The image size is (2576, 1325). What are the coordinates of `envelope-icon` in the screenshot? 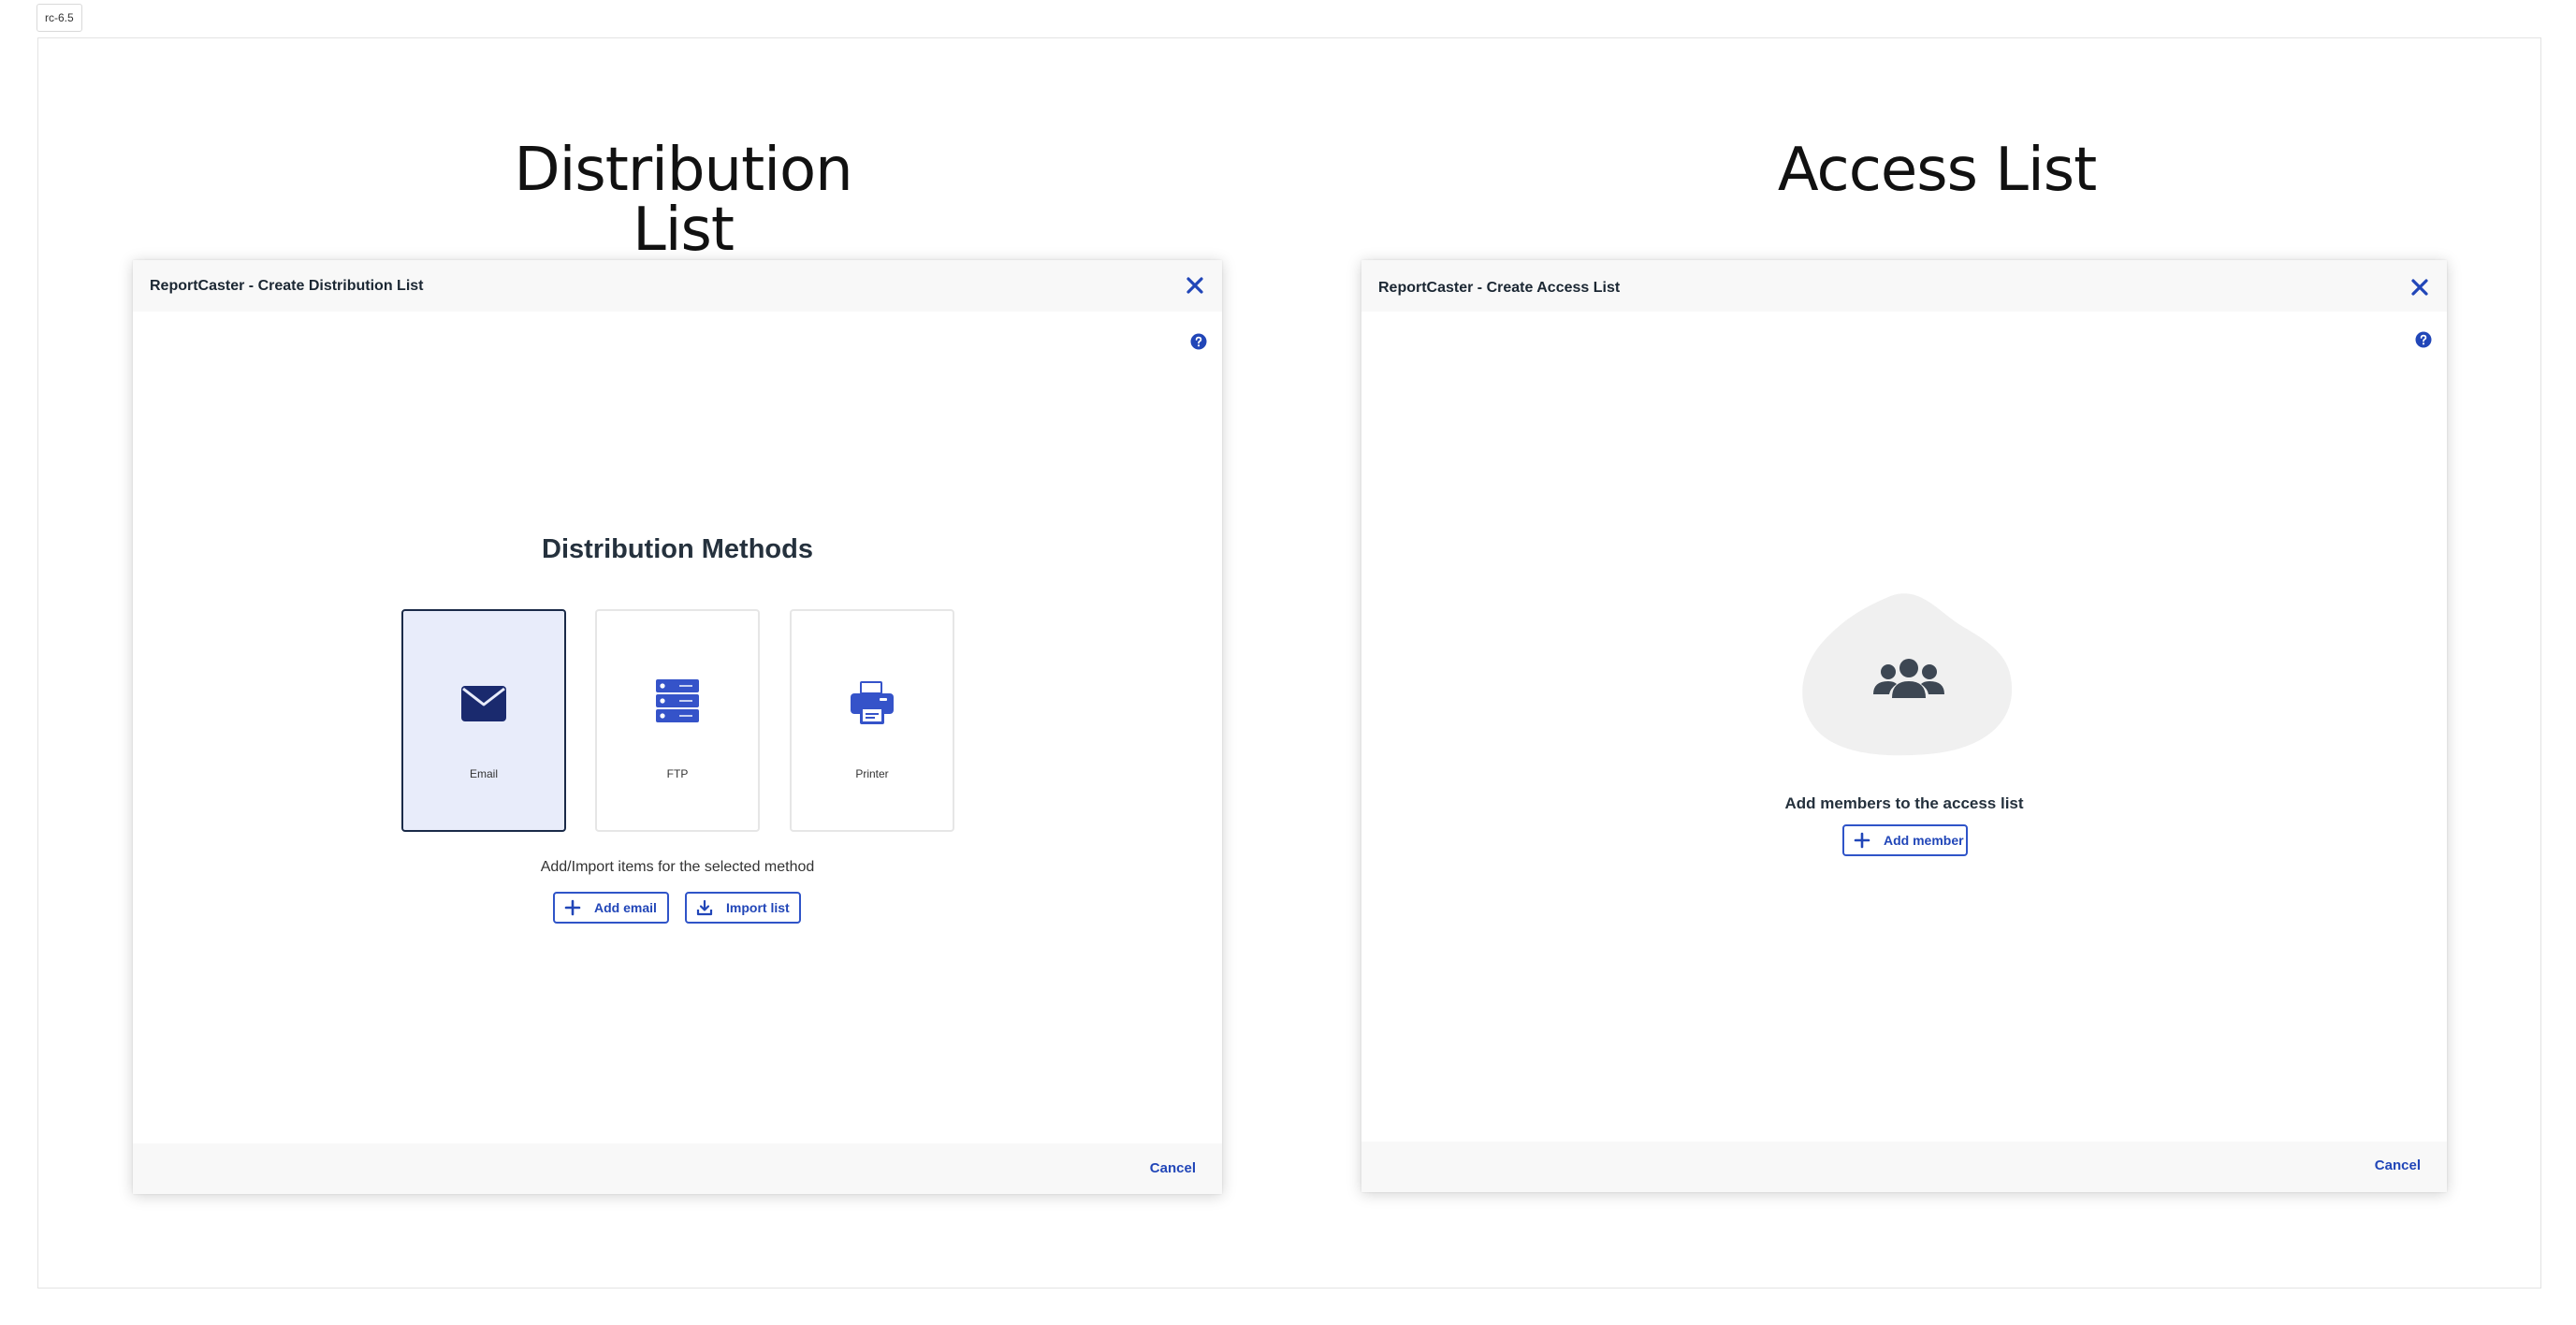 It's located at (483, 704).